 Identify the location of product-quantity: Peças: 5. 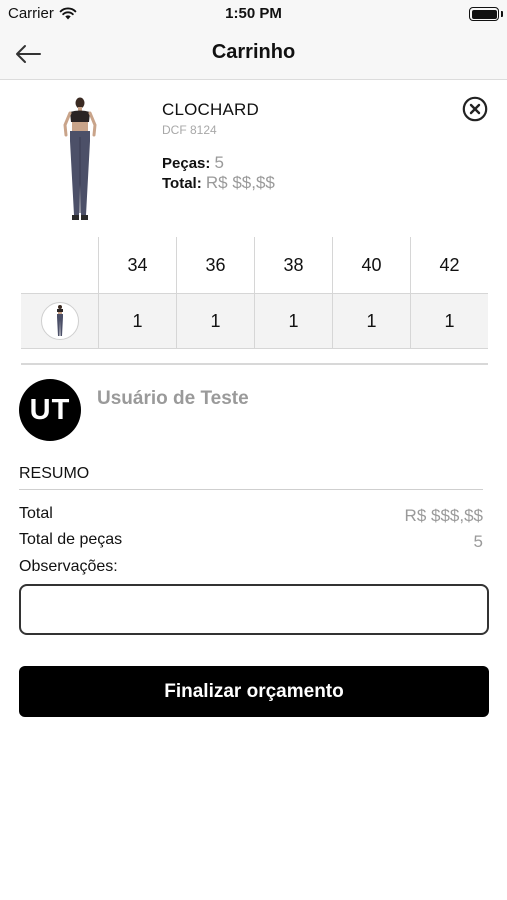
(193, 163).